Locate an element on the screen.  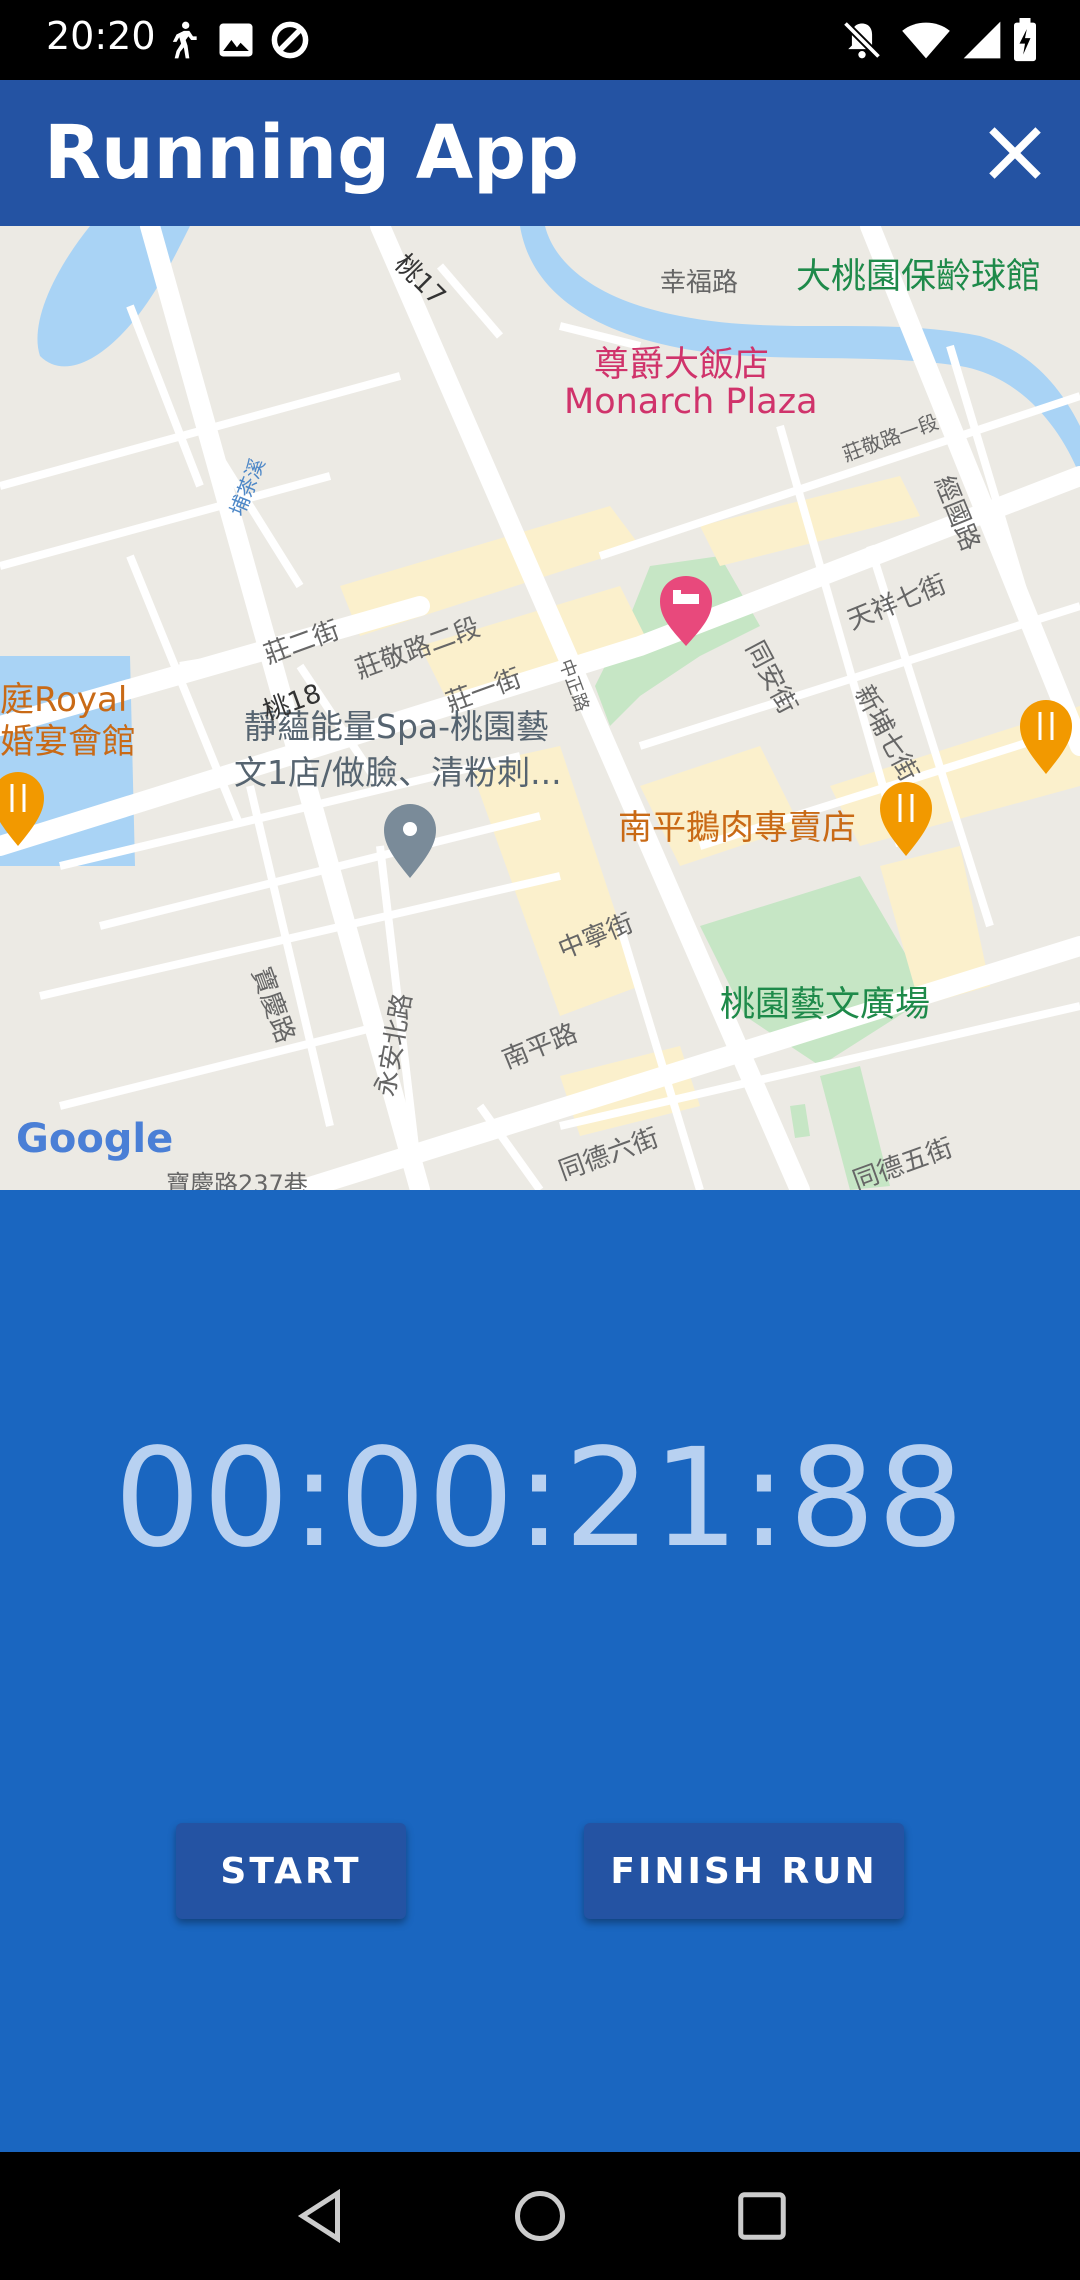
notifications-off-icon is located at coordinates (862, 40).